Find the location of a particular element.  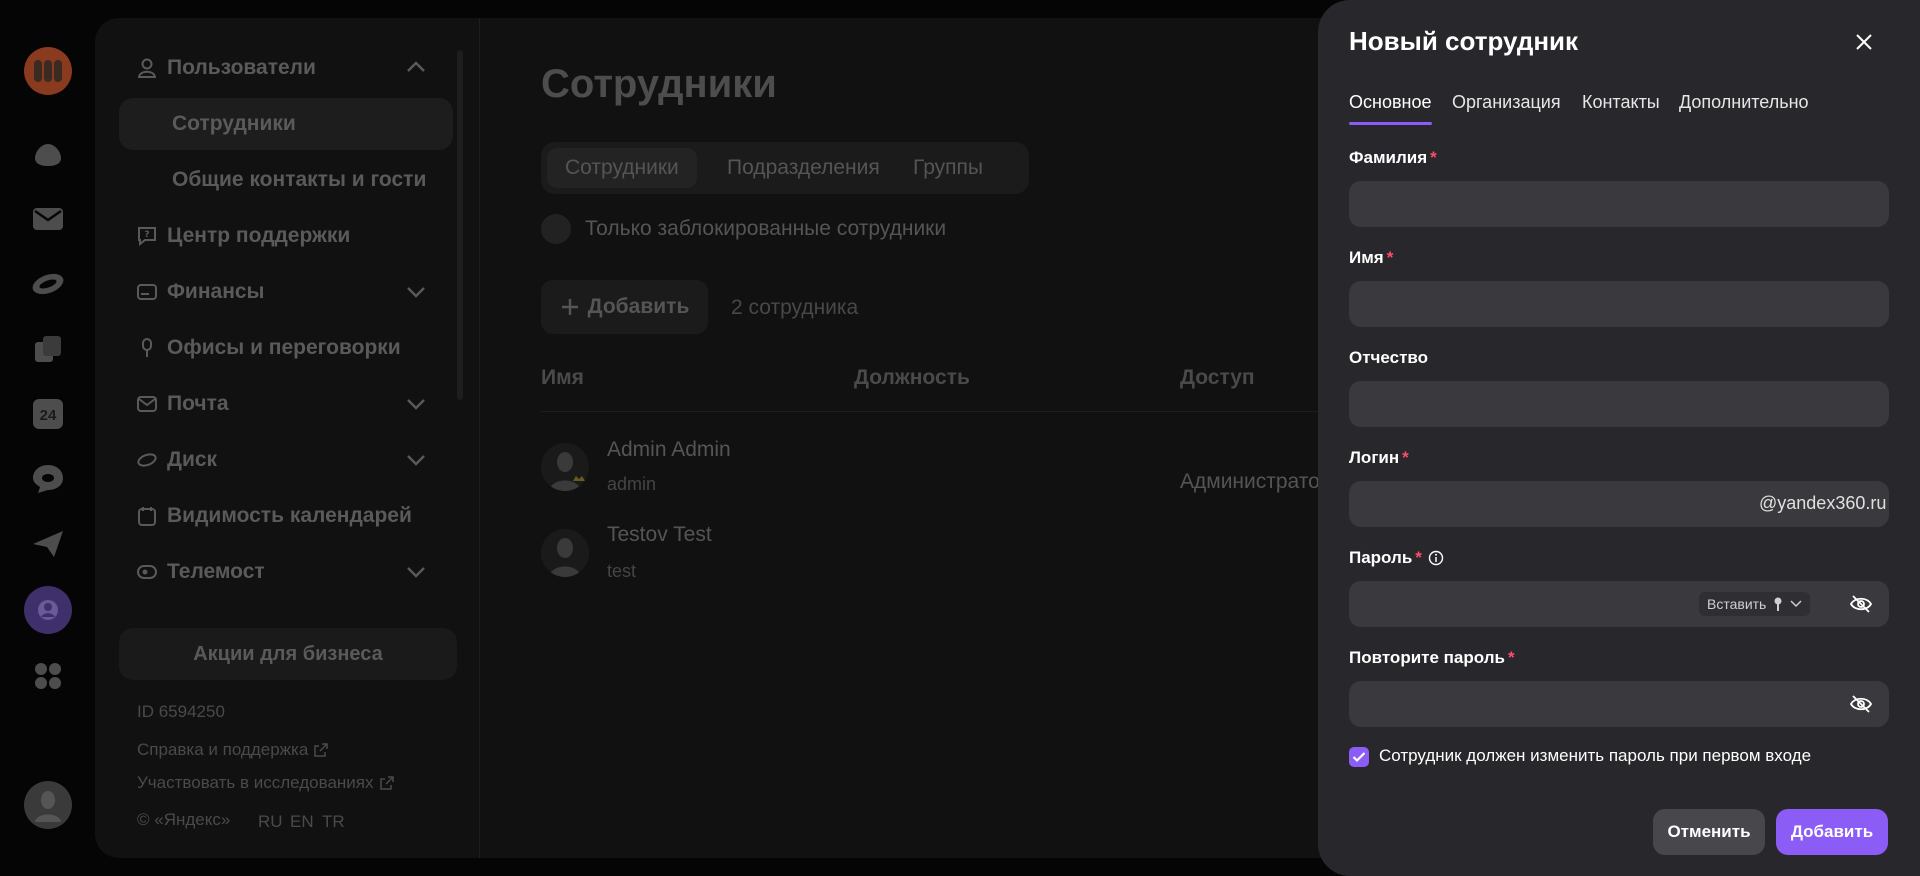

paste-password-button: Вставить is located at coordinates (1755, 604).